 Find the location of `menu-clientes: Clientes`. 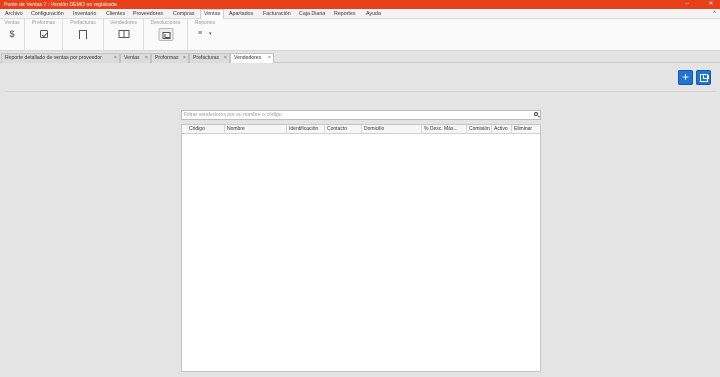

menu-clientes: Clientes is located at coordinates (115, 14).